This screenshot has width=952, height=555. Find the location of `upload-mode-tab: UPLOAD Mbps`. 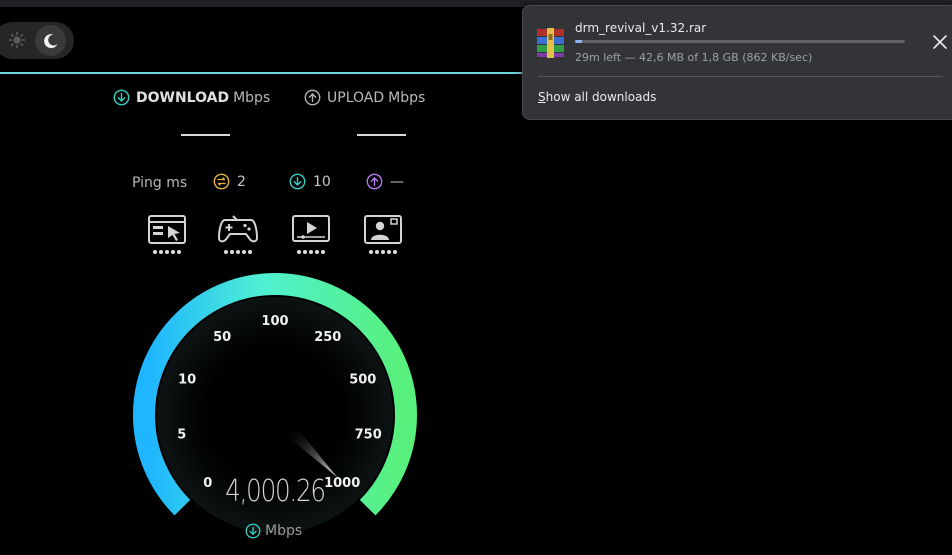

upload-mode-tab: UPLOAD Mbps is located at coordinates (364, 97).